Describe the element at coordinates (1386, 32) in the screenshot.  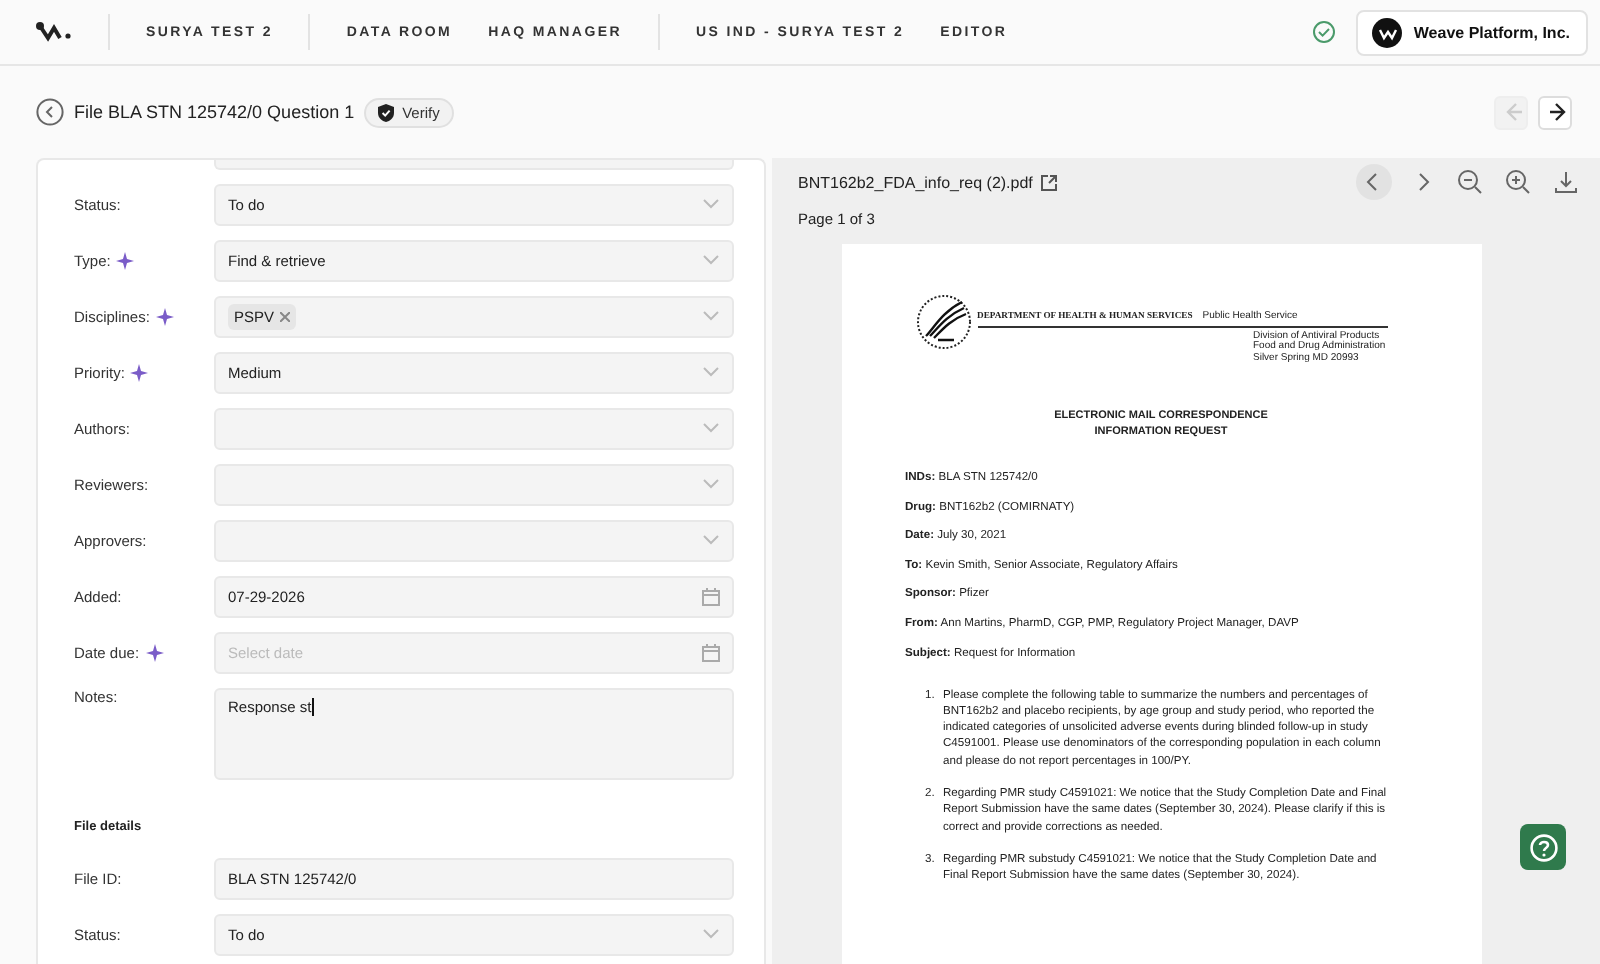
I see `org-logo-icon` at that location.